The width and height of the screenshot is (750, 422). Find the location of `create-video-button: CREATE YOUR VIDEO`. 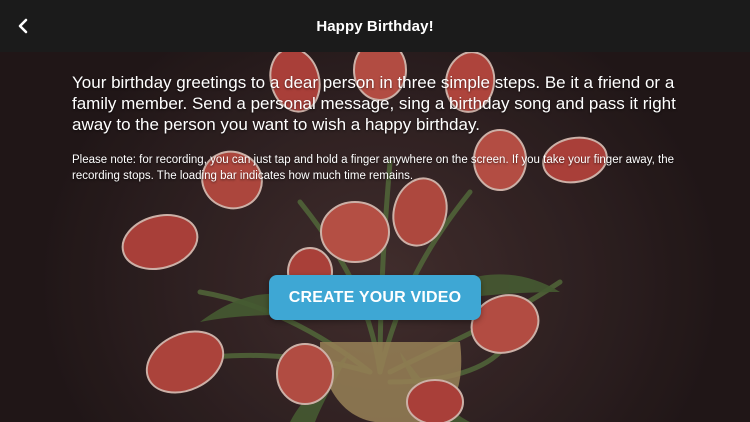

create-video-button: CREATE YOUR VIDEO is located at coordinates (375, 297).